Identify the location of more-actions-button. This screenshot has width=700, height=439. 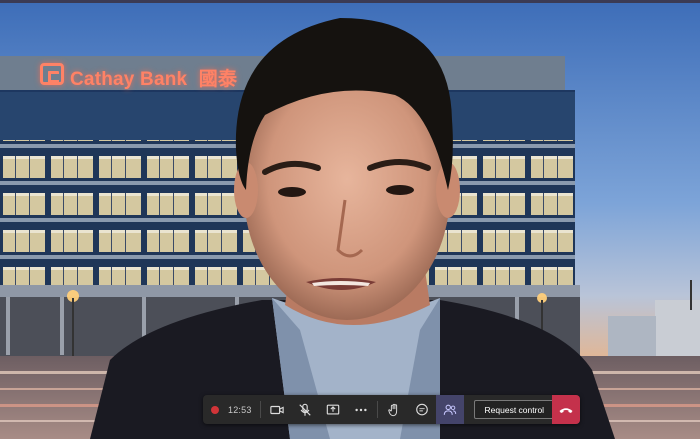
(361, 409).